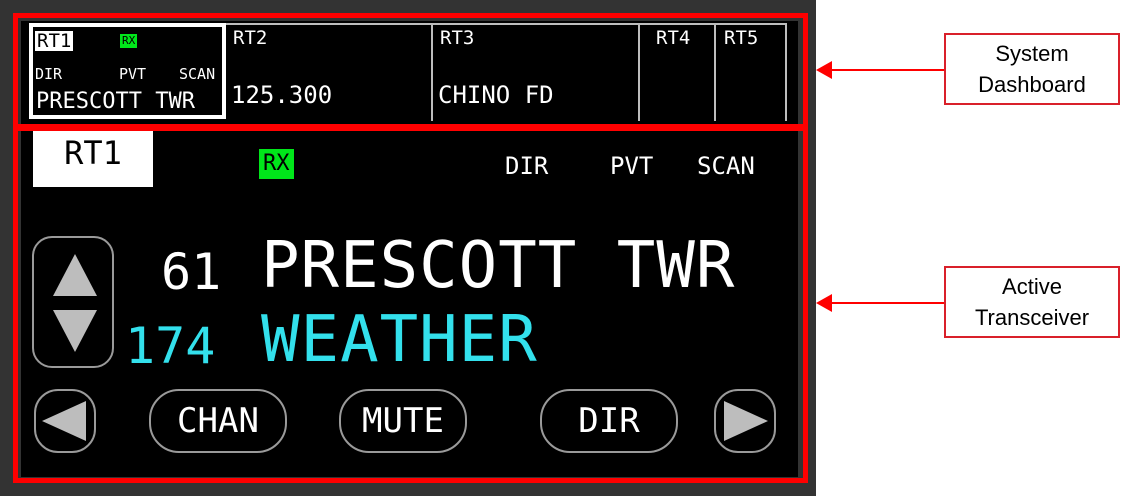  Describe the element at coordinates (1032, 84) in the screenshot. I see `callout-line-2: Dashboard` at that location.